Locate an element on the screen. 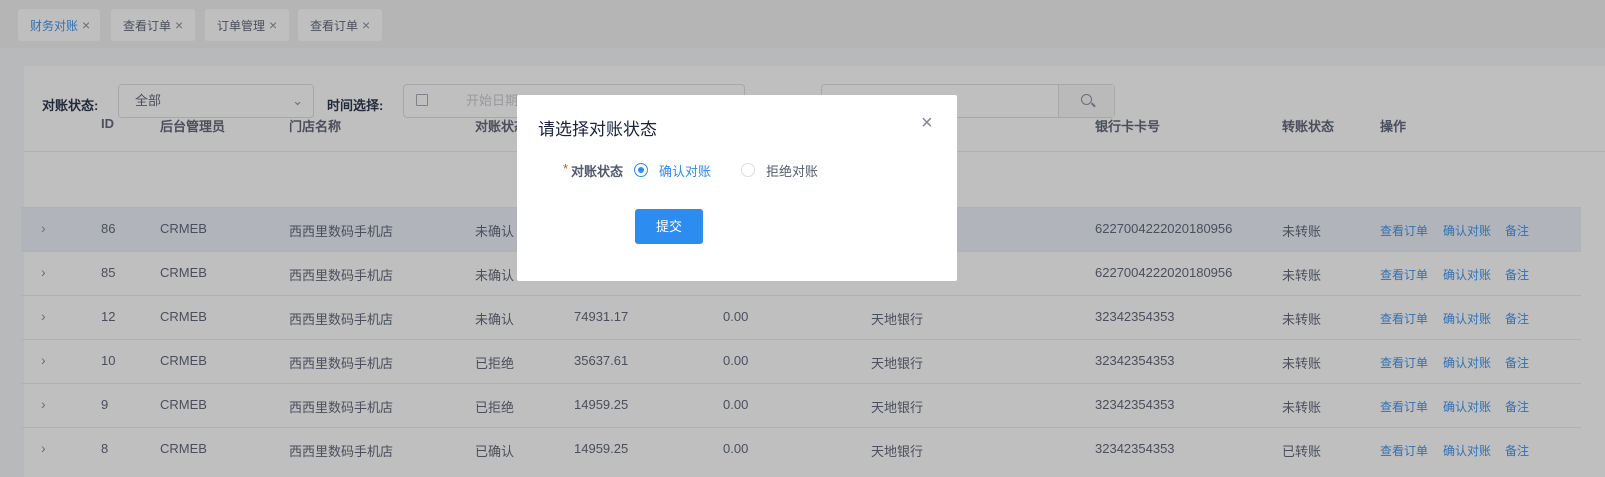  radio-confirm-label: 确认对账 is located at coordinates (685, 170).